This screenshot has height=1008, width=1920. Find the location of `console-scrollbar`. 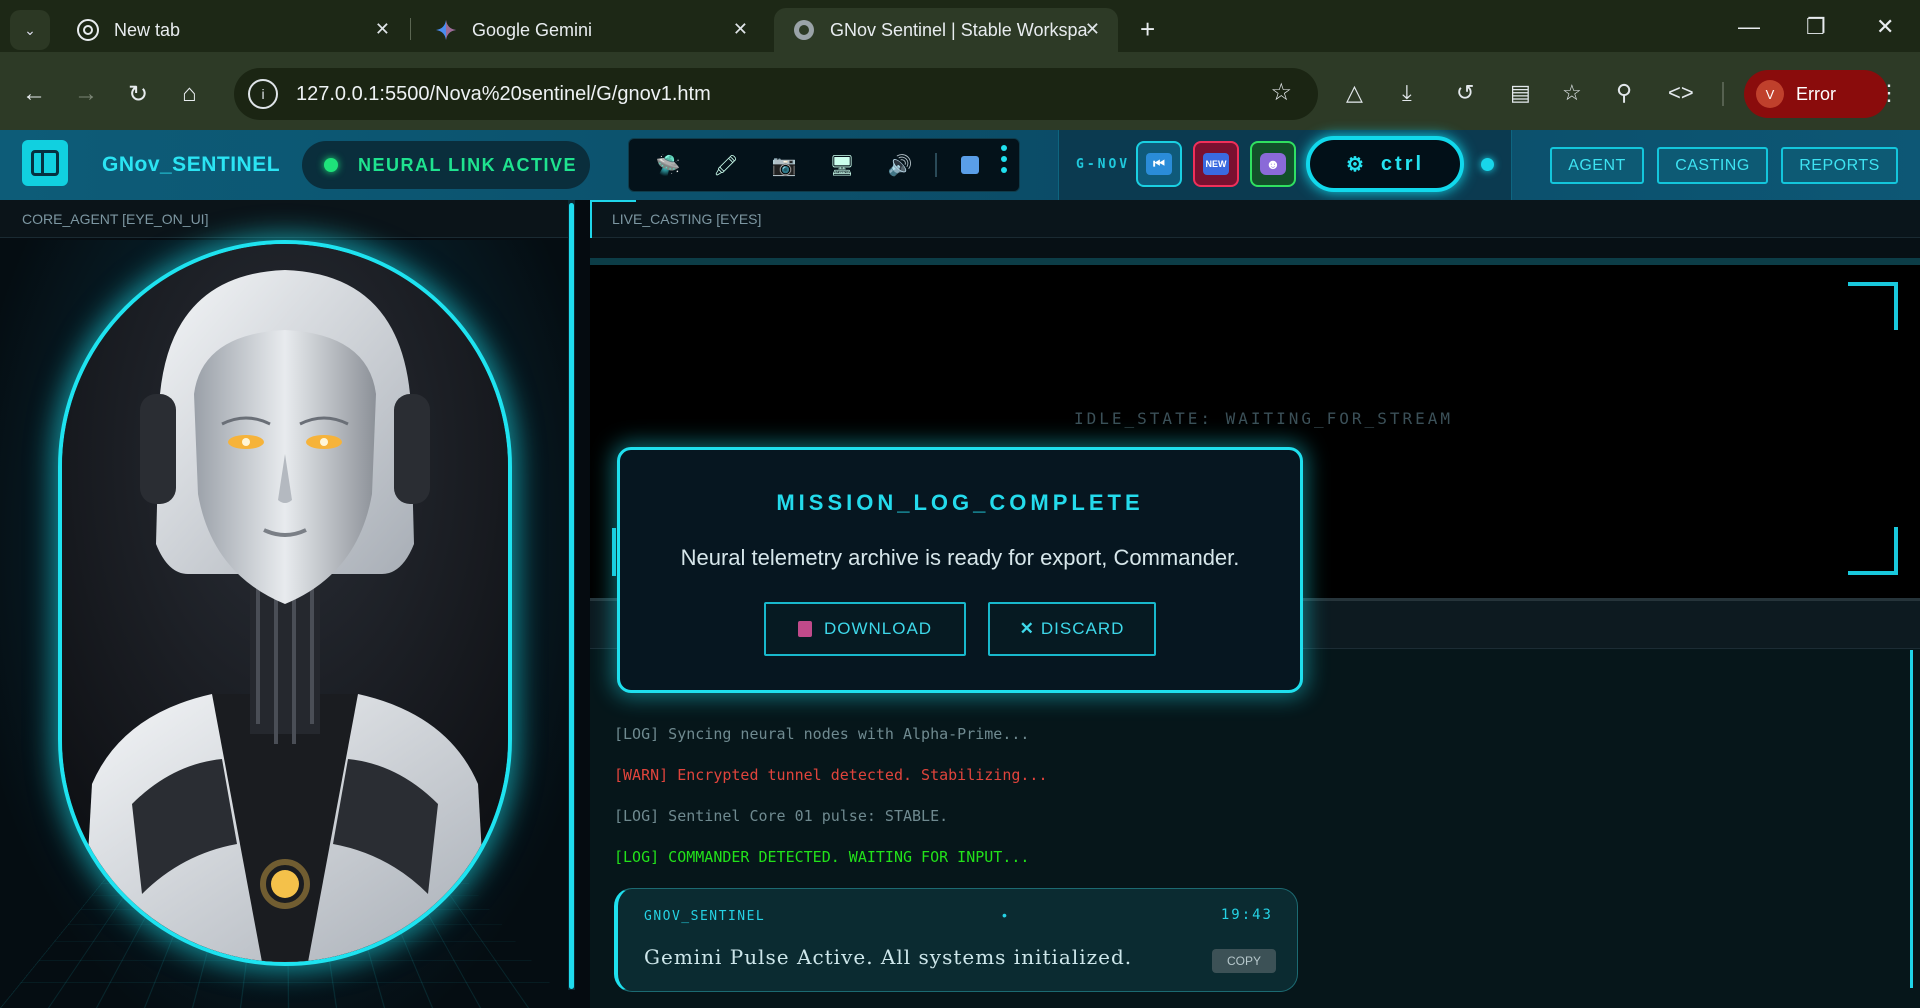

console-scrollbar is located at coordinates (1911, 819).